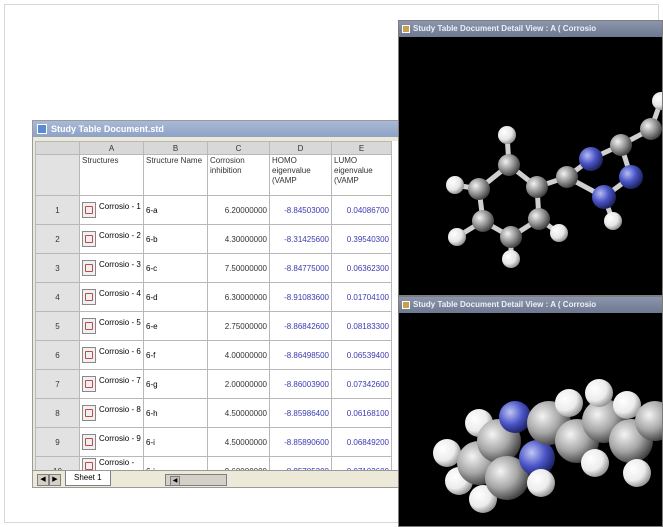 Image resolution: width=663 pixels, height=527 pixels. I want to click on row-number: 8, so click(57, 413).